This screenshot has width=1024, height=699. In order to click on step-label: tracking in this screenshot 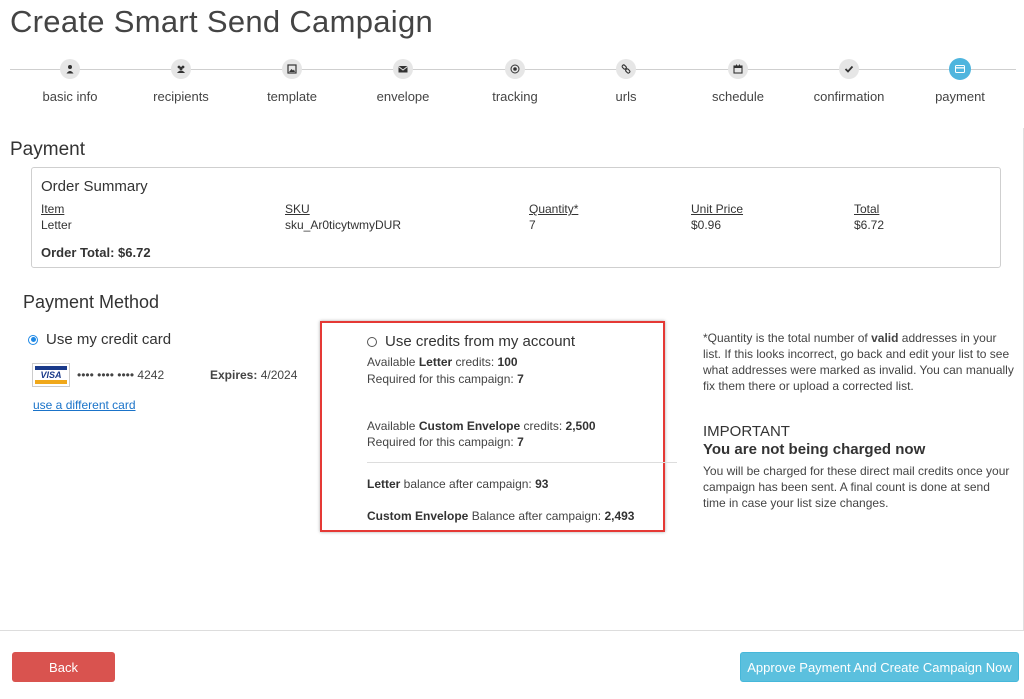, I will do `click(515, 96)`.